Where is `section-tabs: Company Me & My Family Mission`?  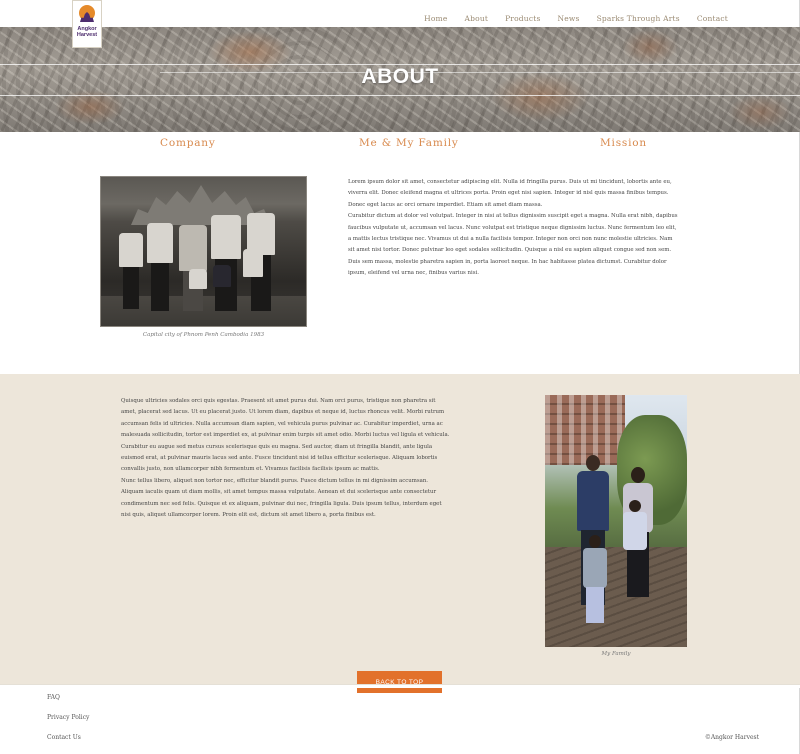
section-tabs: Company Me & My Family Mission is located at coordinates (400, 144).